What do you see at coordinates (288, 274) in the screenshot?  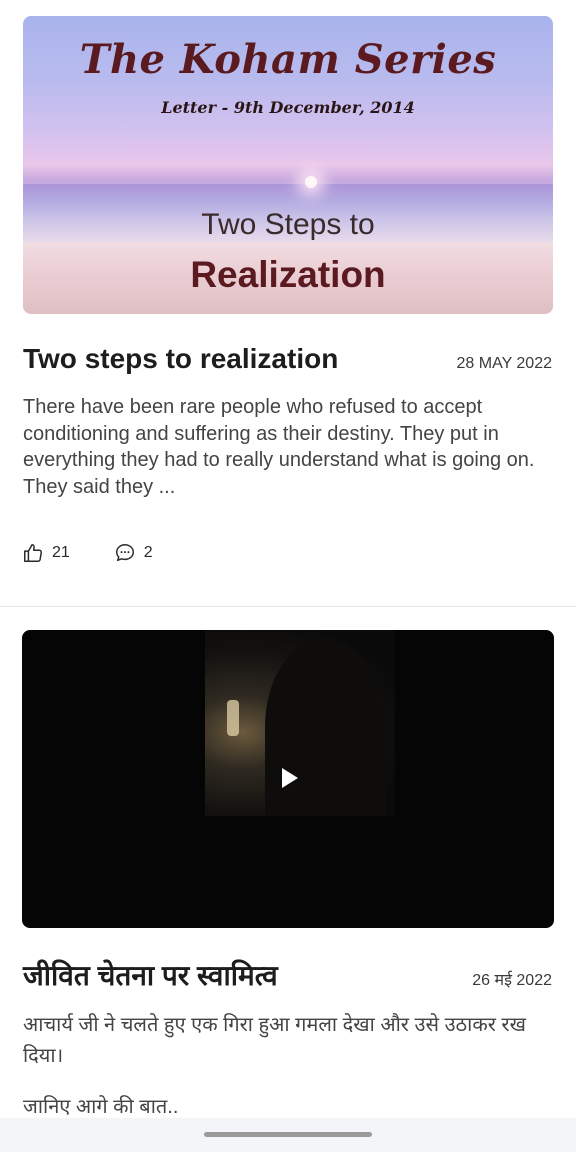 I see `banner-overlay-line2: Realization` at bounding box center [288, 274].